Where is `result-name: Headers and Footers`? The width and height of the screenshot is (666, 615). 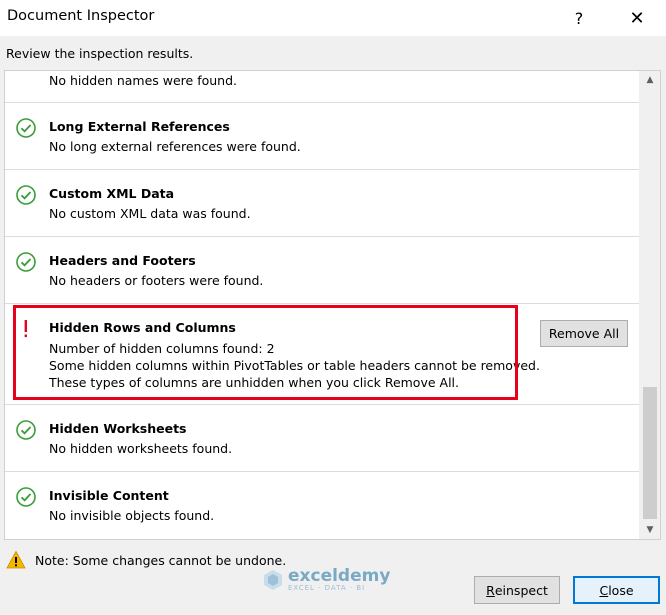
result-name: Headers and Footers is located at coordinates (122, 260).